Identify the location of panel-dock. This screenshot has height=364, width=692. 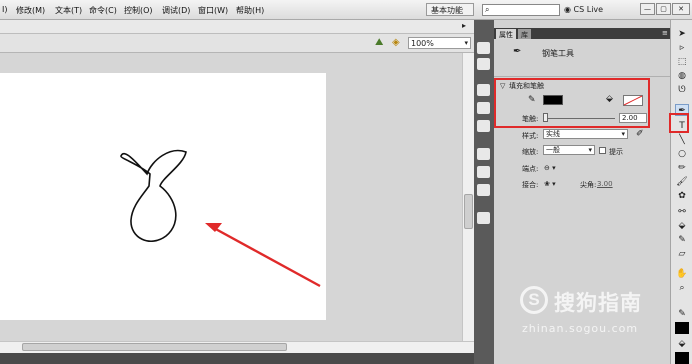
(484, 192).